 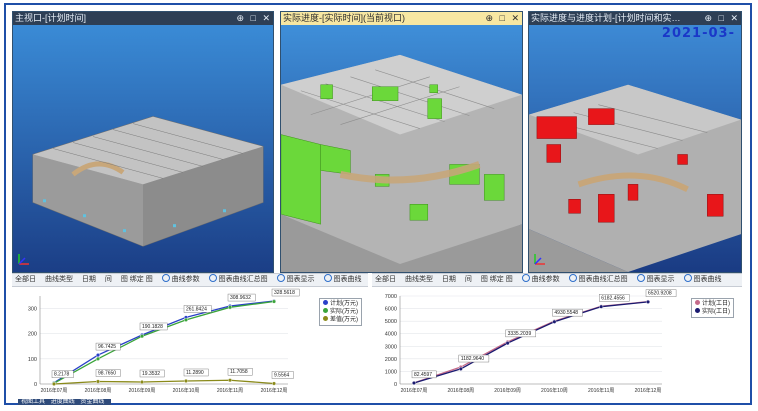 What do you see at coordinates (32, 310) in the screenshot?
I see `y-tick-label: 300` at bounding box center [32, 310].